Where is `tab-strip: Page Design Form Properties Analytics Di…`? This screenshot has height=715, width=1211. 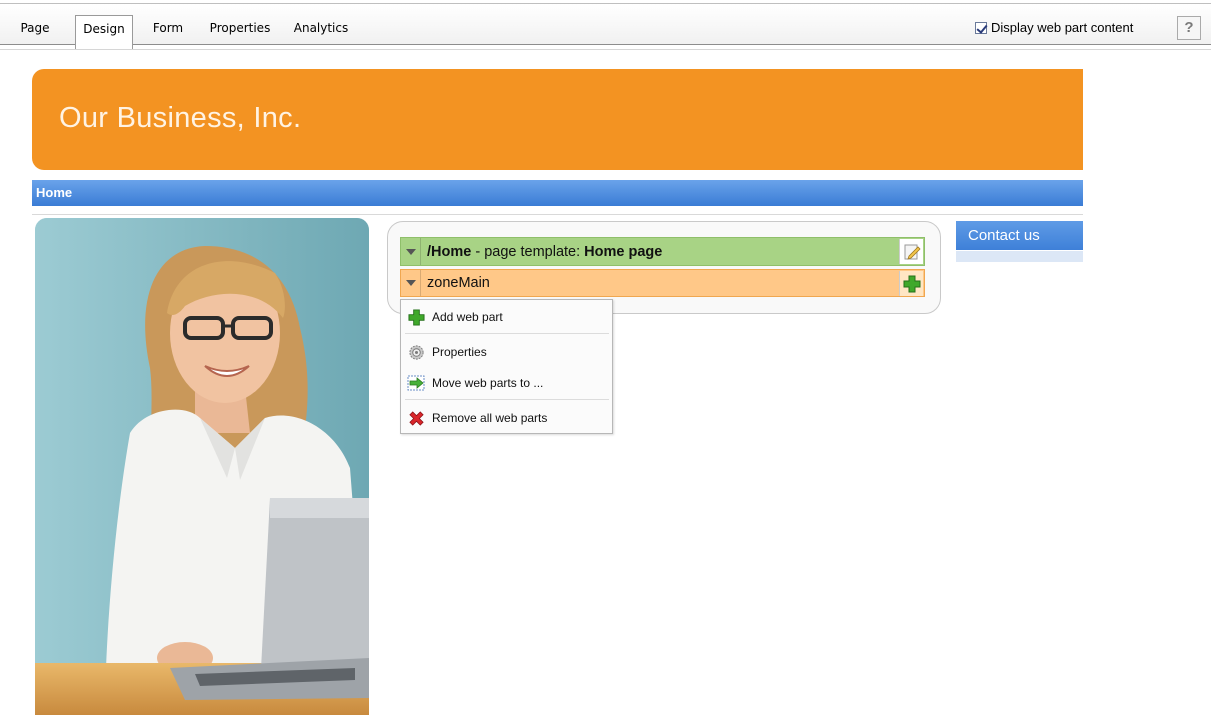
tab-strip: Page Design Form Properties Analytics Di… is located at coordinates (605, 26).